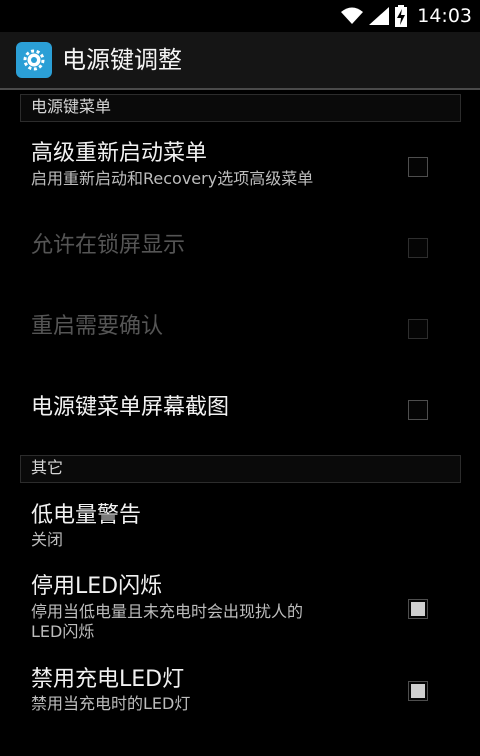  Describe the element at coordinates (47, 467) in the screenshot. I see `category-header-label: 其它` at that location.